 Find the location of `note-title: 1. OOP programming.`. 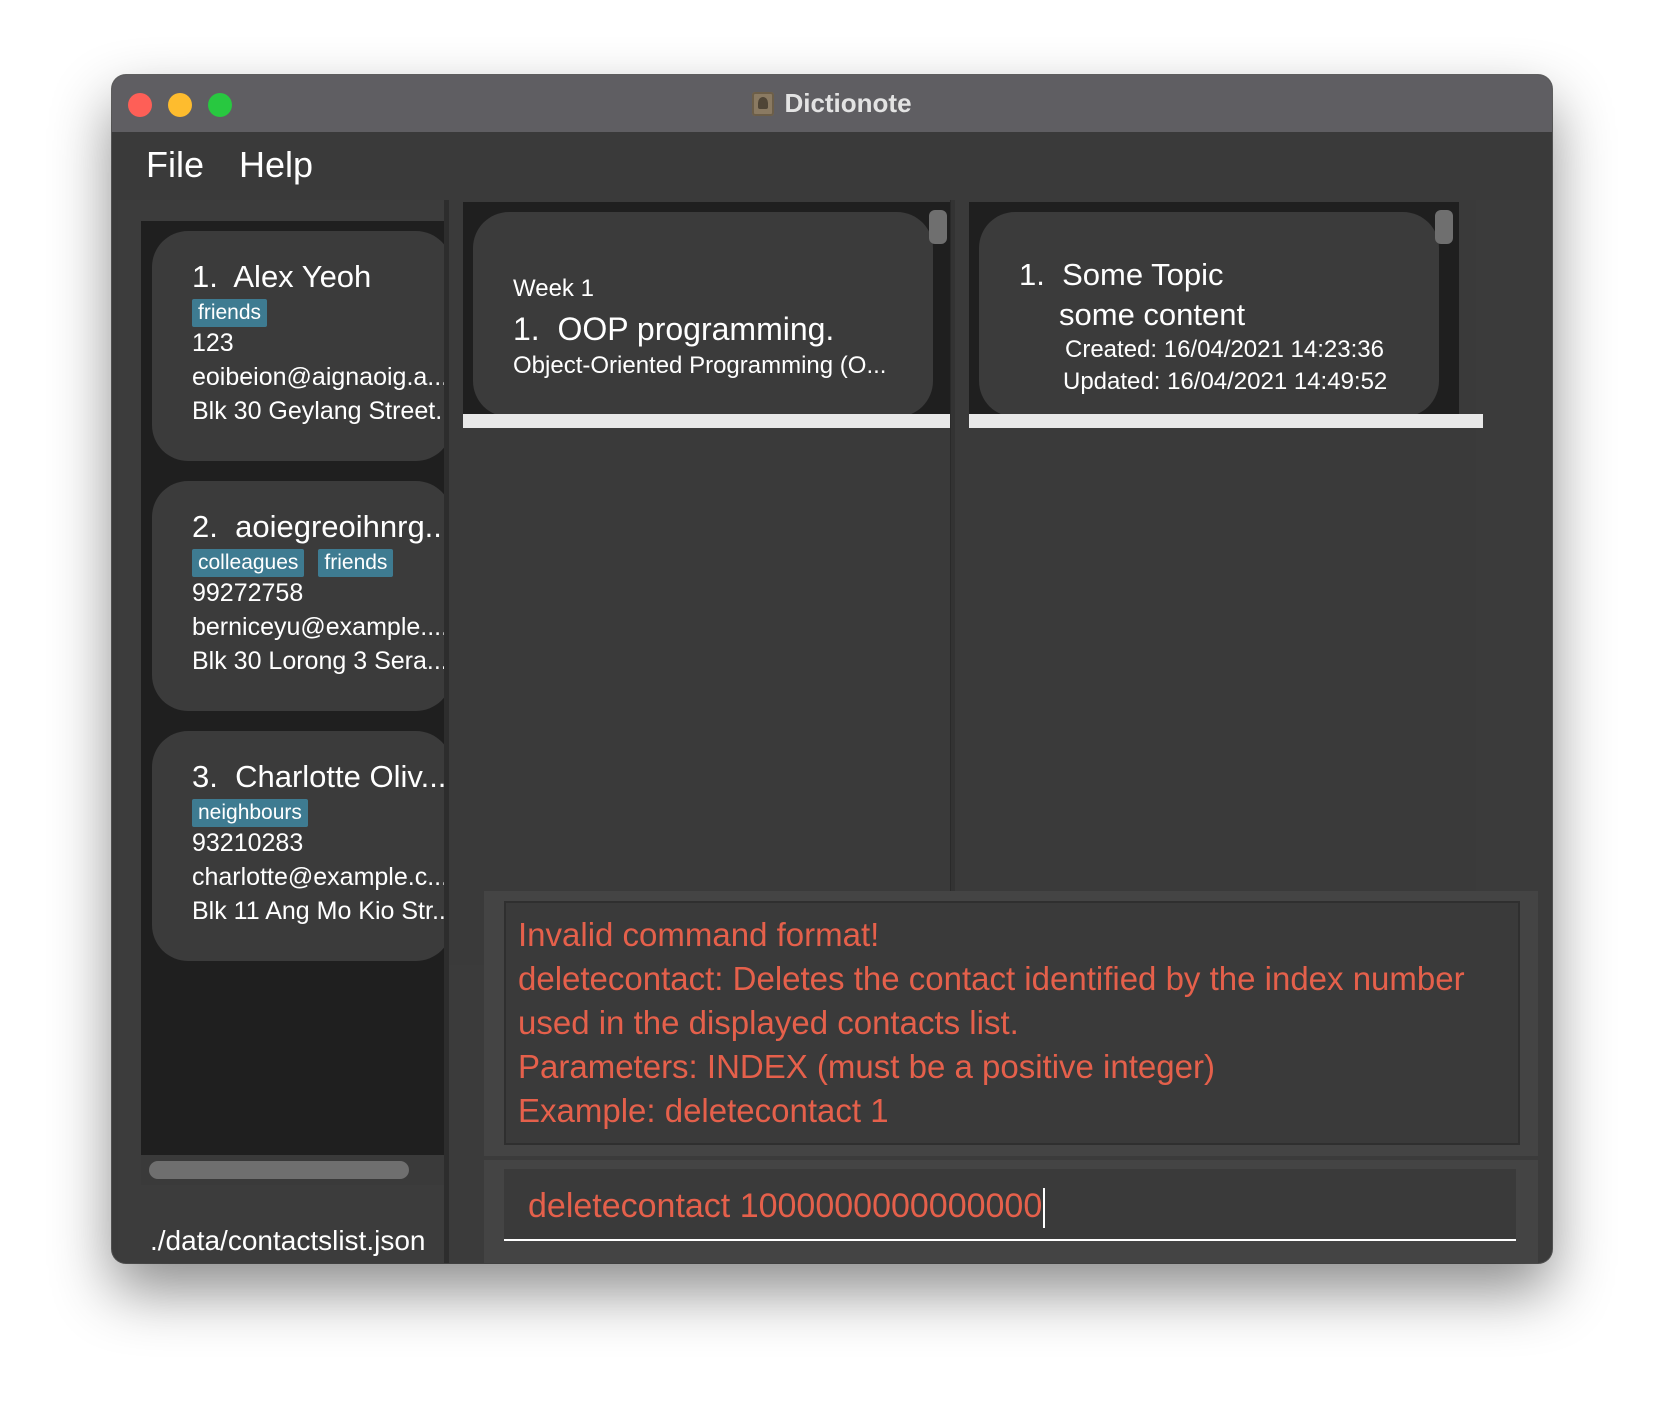

note-title: 1. OOP programming. is located at coordinates (673, 329).